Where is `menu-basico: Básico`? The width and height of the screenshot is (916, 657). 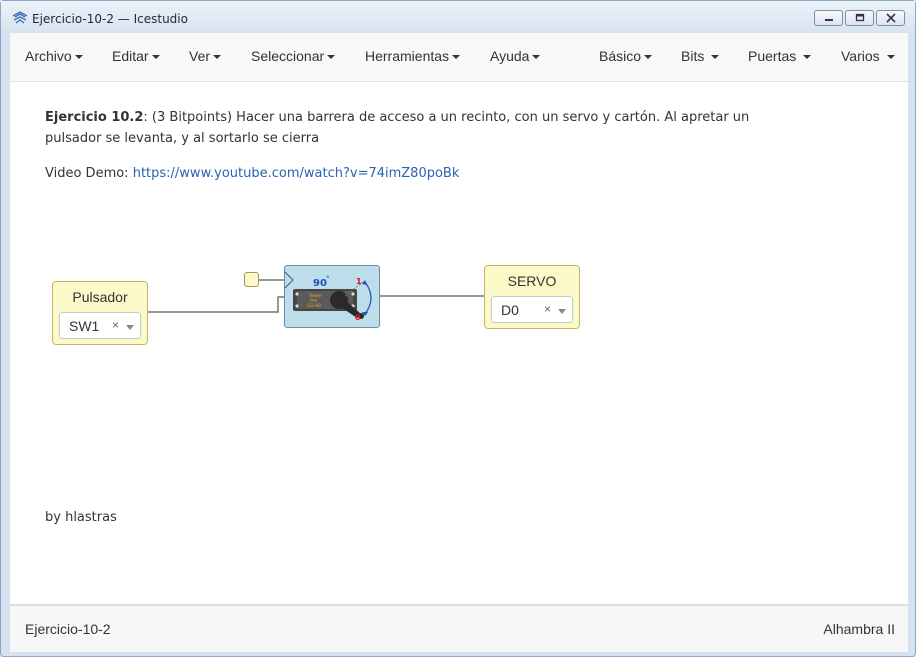 menu-basico: Básico is located at coordinates (626, 56).